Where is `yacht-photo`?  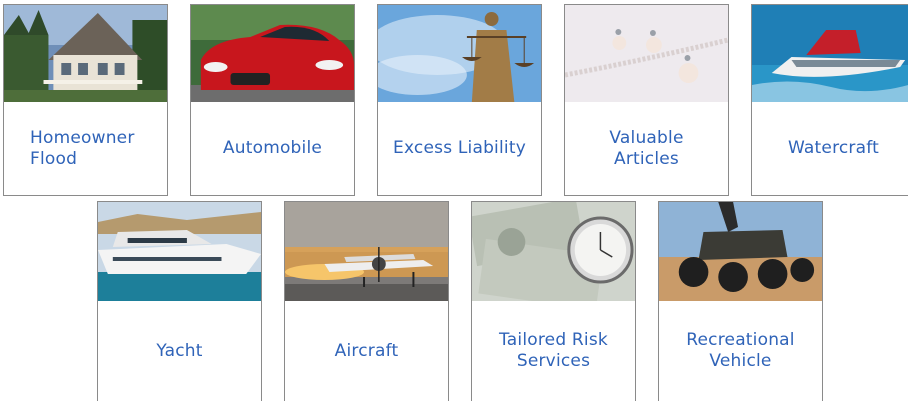 yacht-photo is located at coordinates (179, 251).